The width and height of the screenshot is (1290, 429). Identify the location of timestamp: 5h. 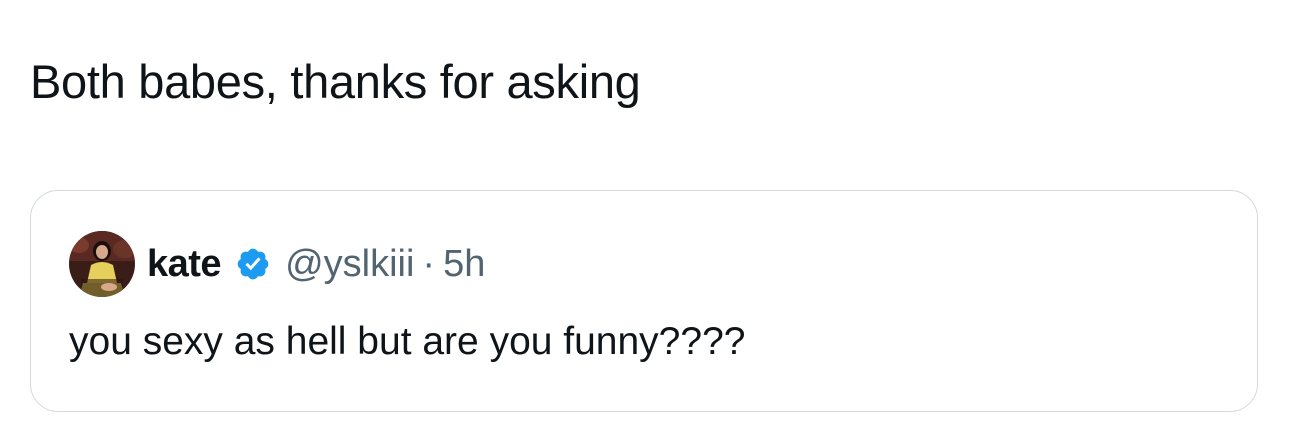
(464, 264).